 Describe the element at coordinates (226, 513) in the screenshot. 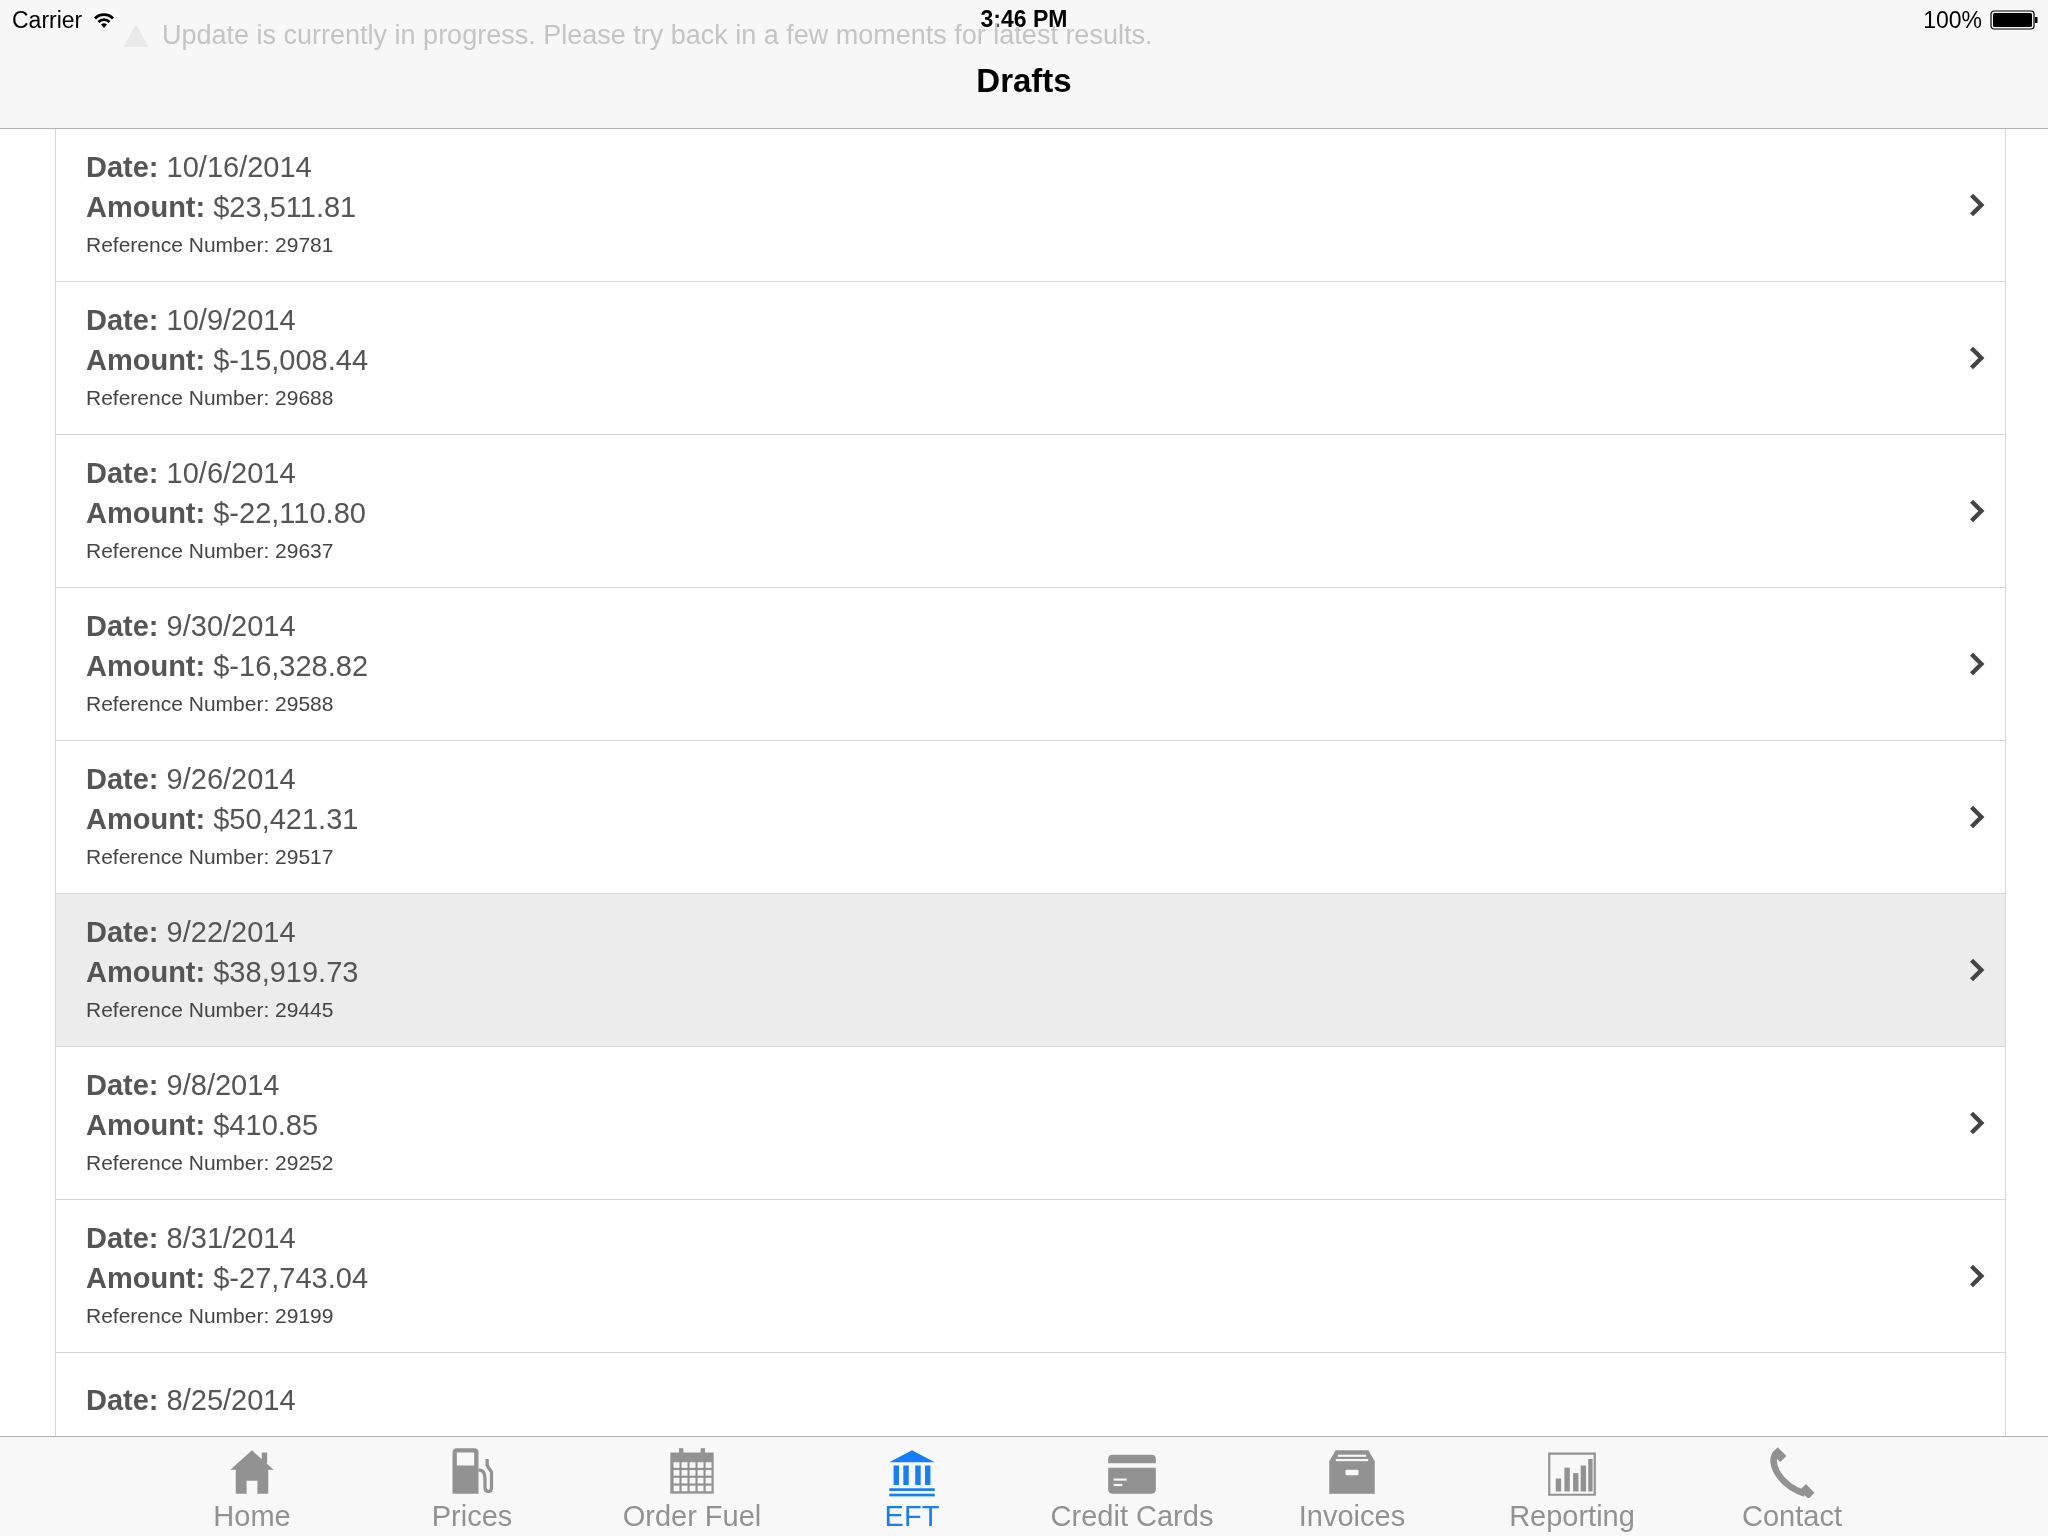

I see `amount-text: Amount: $-22,110.80` at that location.